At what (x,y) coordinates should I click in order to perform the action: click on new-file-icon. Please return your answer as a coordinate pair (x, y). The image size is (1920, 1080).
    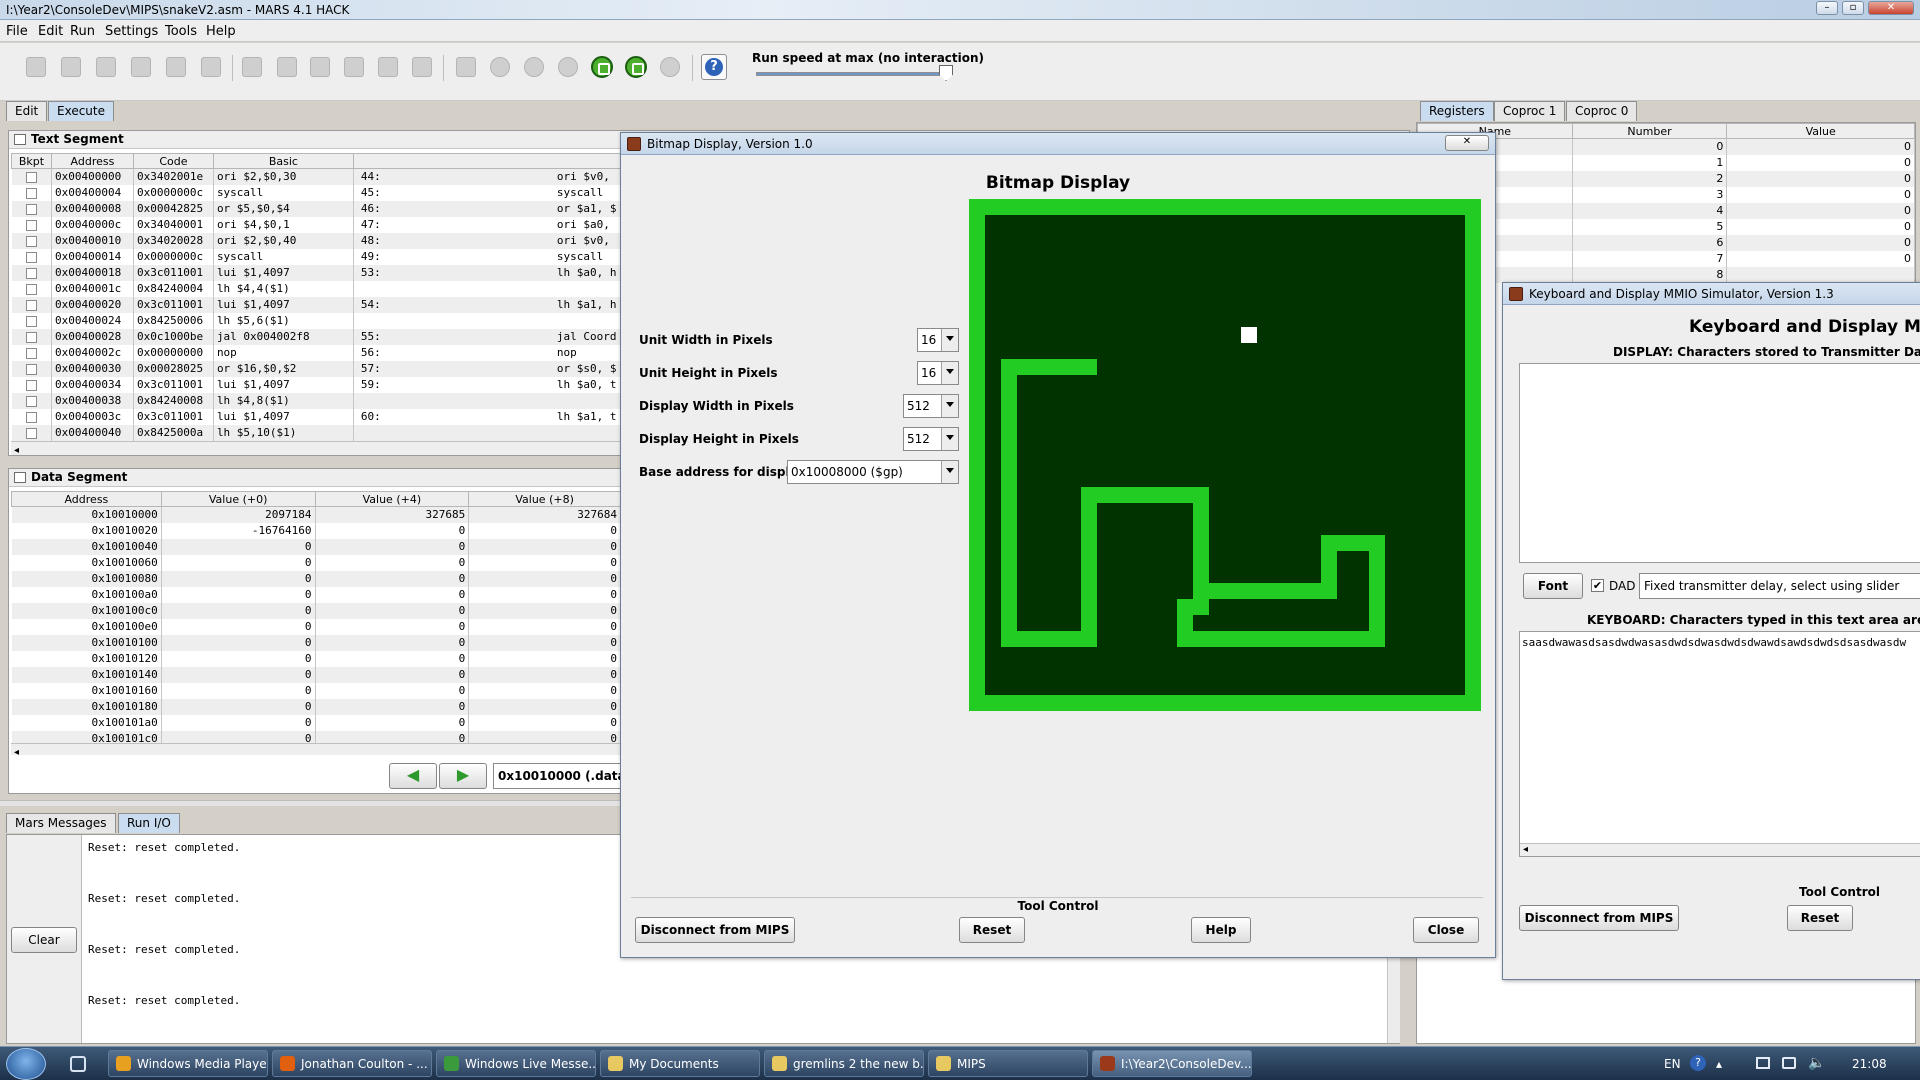
    Looking at the image, I should click on (36, 67).